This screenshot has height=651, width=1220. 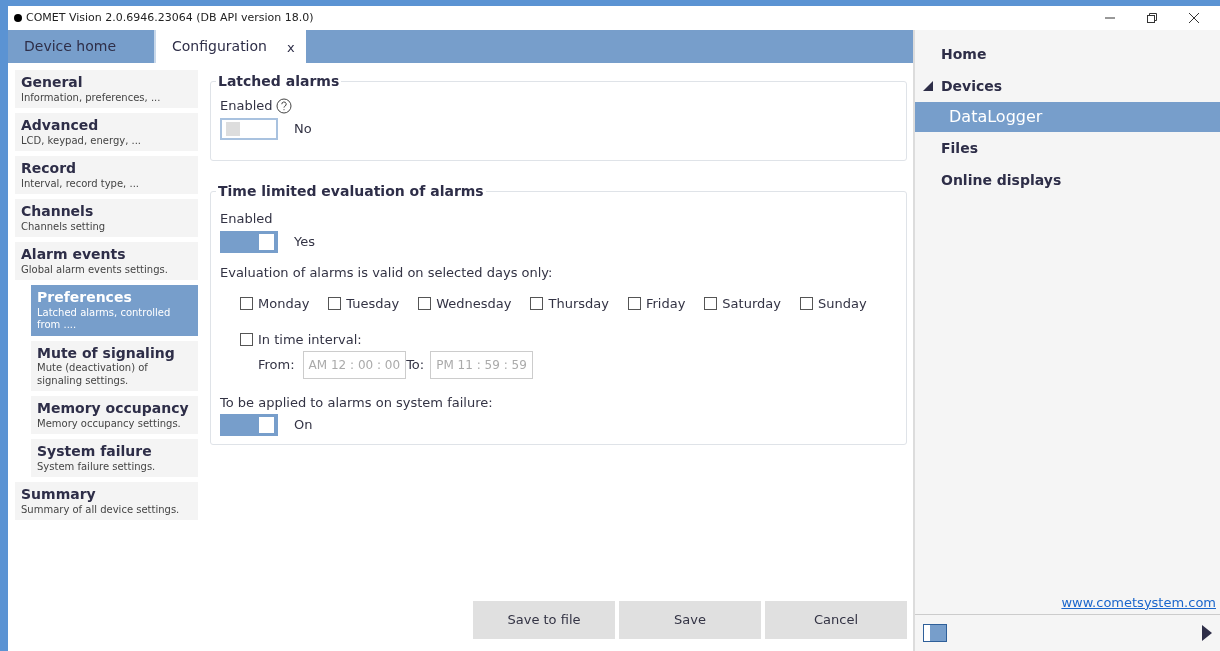 What do you see at coordinates (1152, 18) in the screenshot?
I see `restore-icon` at bounding box center [1152, 18].